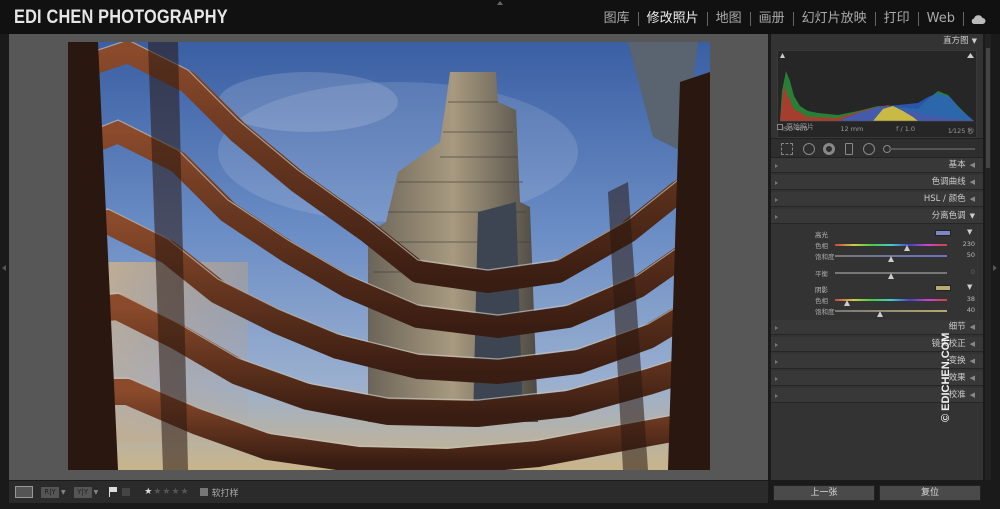 This screenshot has height=509, width=1000. Describe the element at coordinates (800, 127) in the screenshot. I see `original-photo-label: 原始照片` at that location.